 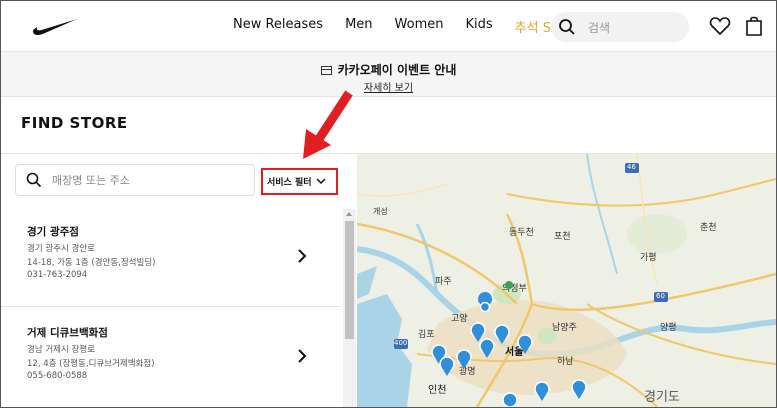 I want to click on store-address-line2: 14-18, 가동 1층 (경안동,정석빌딩), so click(x=91, y=263).